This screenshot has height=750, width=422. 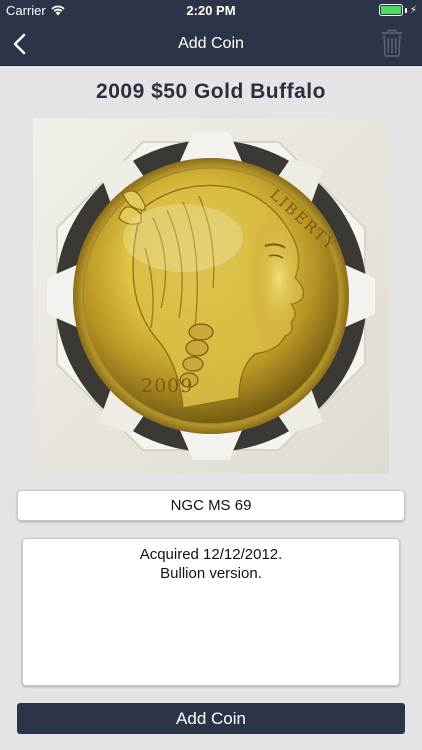 What do you see at coordinates (167, 386) in the screenshot?
I see `coin-inscription-year: 2009` at bounding box center [167, 386].